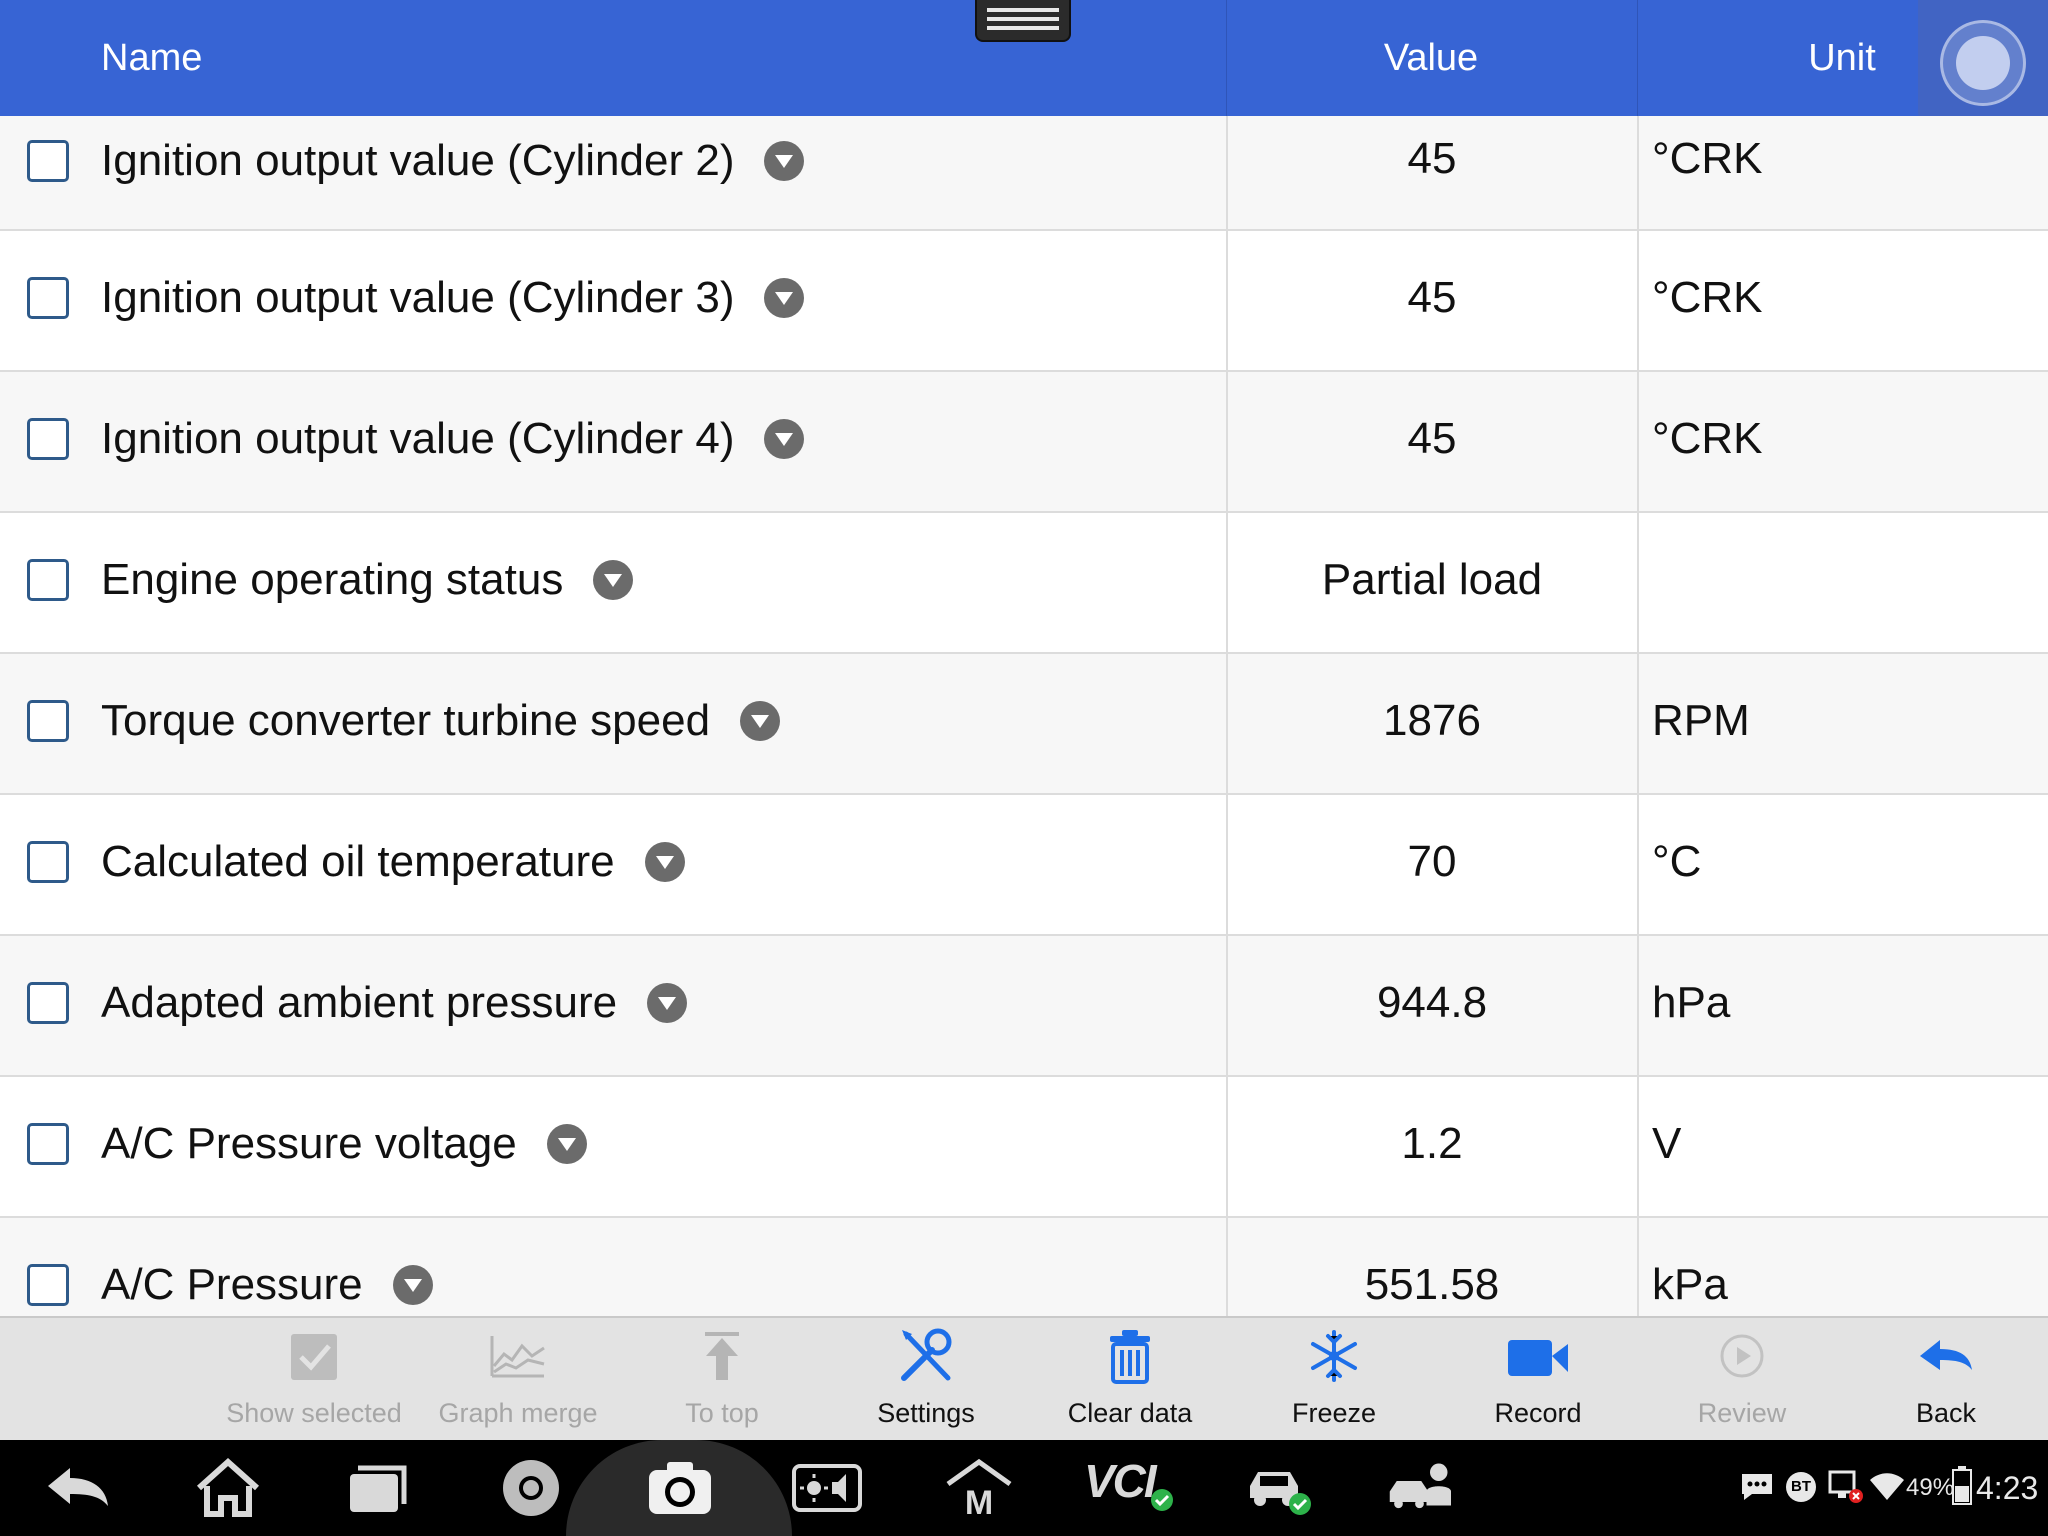 This screenshot has width=2048, height=1536. I want to click on settings-label: Settings, so click(926, 1413).